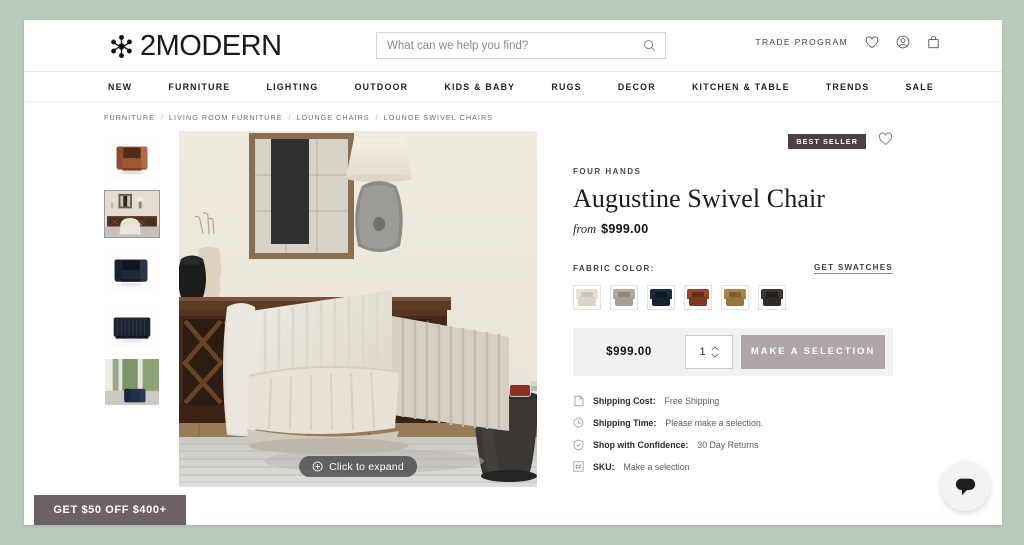 This screenshot has width=1024, height=545. I want to click on meta-row-shipping-time: Shipping Time: Please make a selection., so click(733, 423).